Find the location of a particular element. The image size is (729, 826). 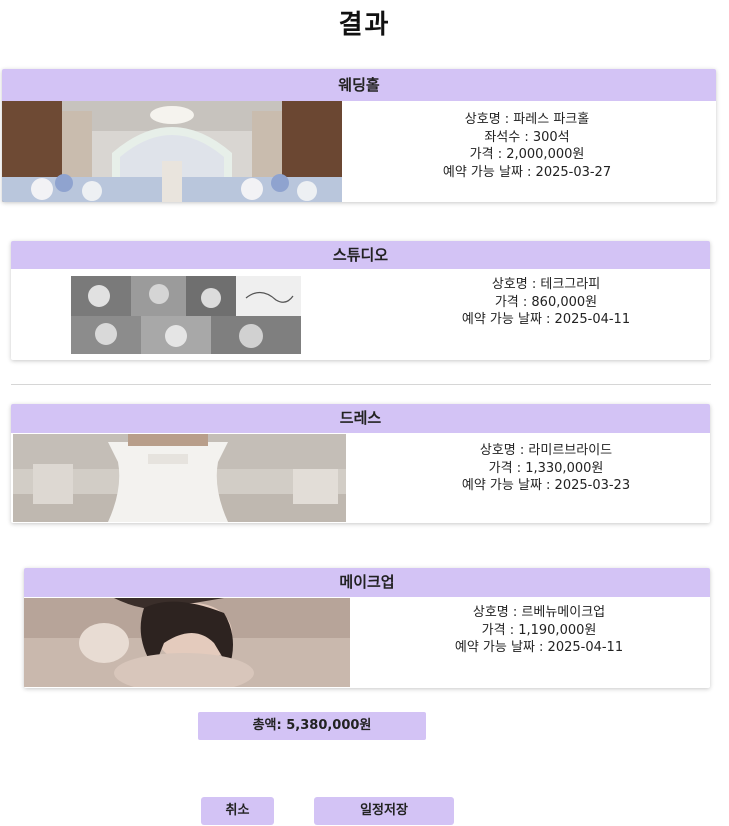

wedding-hall-photo is located at coordinates (172, 151).